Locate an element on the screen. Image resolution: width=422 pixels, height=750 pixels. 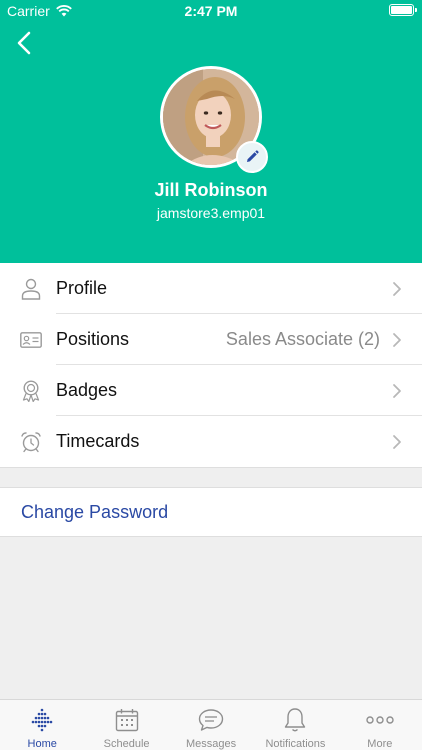
avatar-container is located at coordinates (214, 119).